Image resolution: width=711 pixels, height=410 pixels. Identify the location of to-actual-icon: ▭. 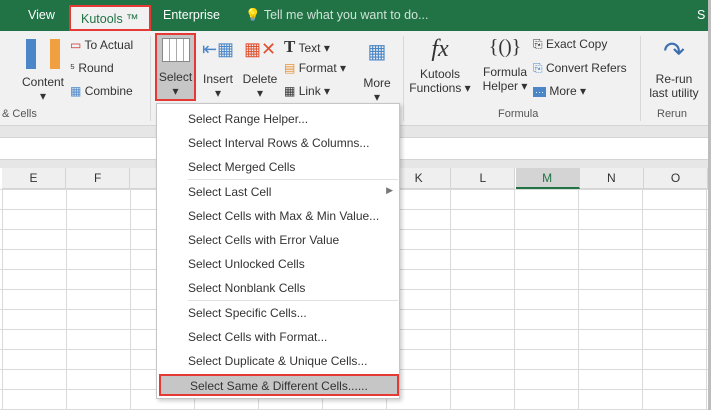
(76, 45).